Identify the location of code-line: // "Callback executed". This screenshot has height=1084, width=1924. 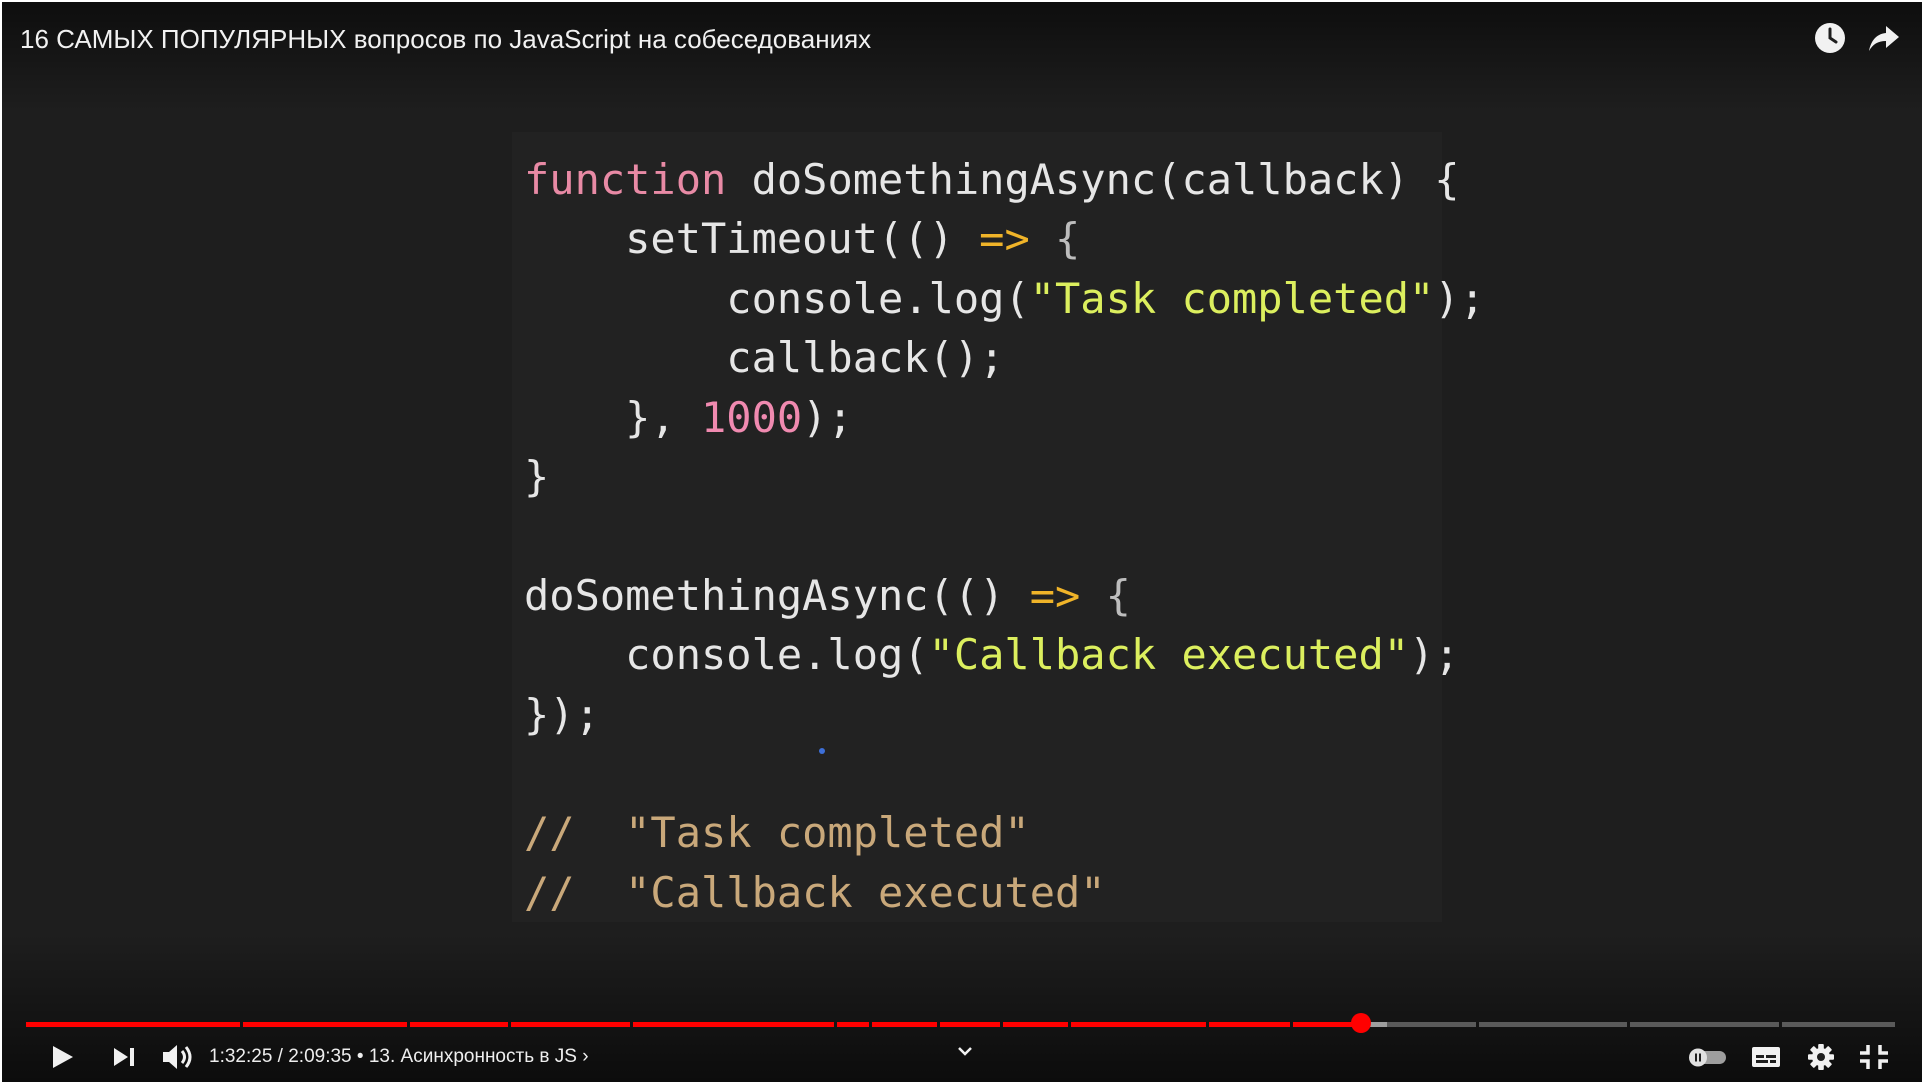
(815, 892).